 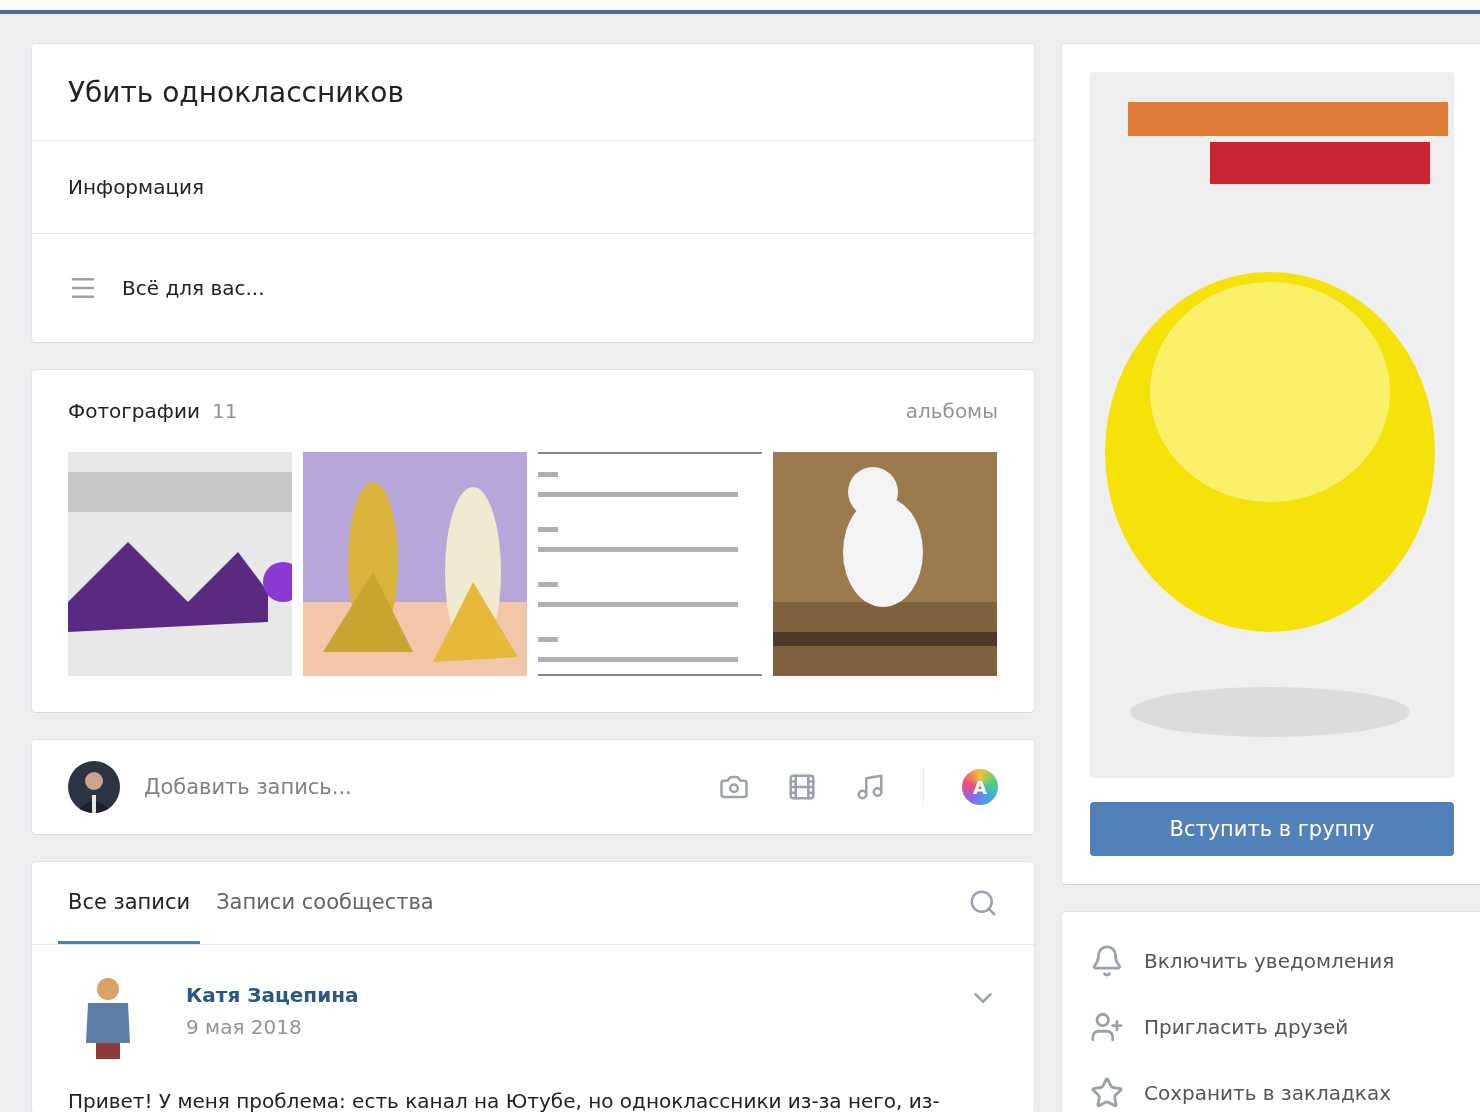 What do you see at coordinates (1107, 961) in the screenshot?
I see `bell-icon` at bounding box center [1107, 961].